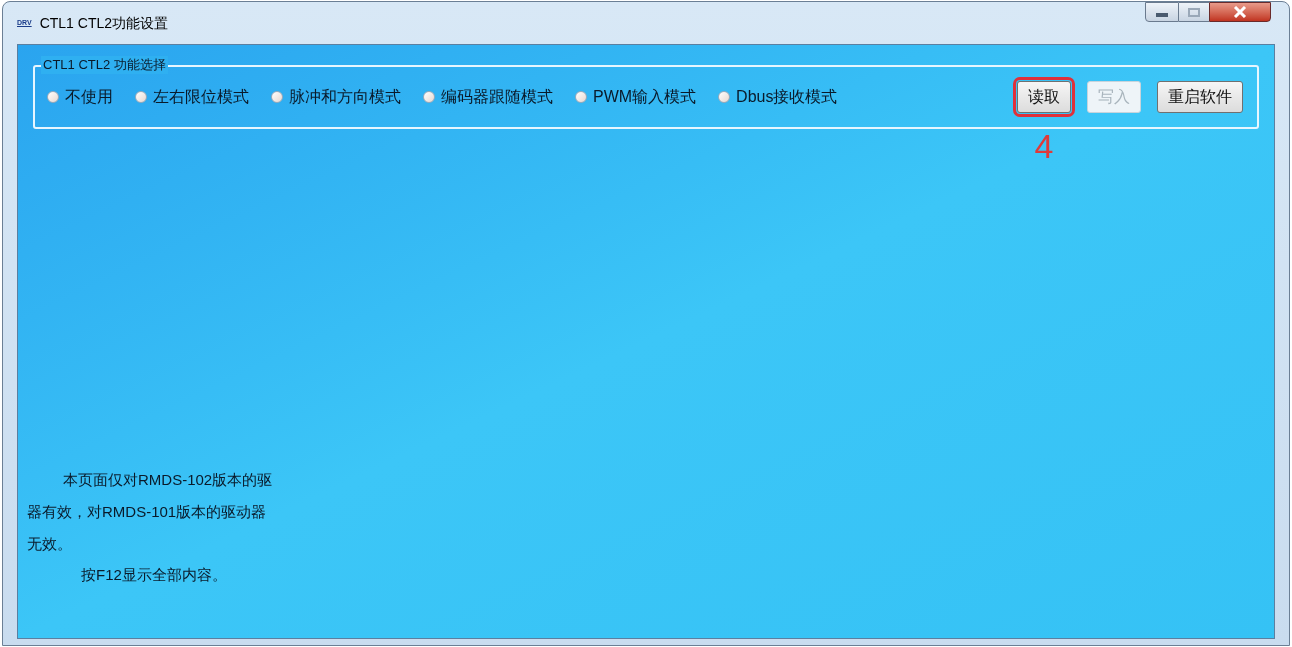  I want to click on notice-text: 本页面仅对RMDS-102版本的驱 器有效，对RMDS-101版本的驱动器 无效。, so click(150, 511).